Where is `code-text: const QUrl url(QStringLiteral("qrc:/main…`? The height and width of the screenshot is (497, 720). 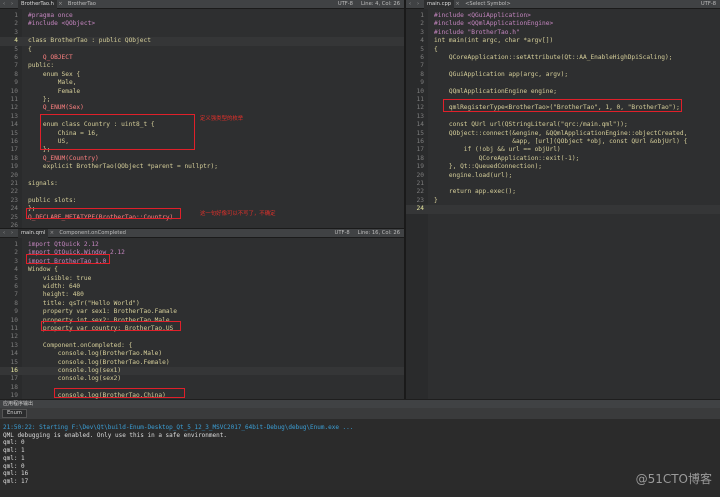
code-text: const QUrl url(QStringLiteral("qrc:/main… is located at coordinates (531, 125).